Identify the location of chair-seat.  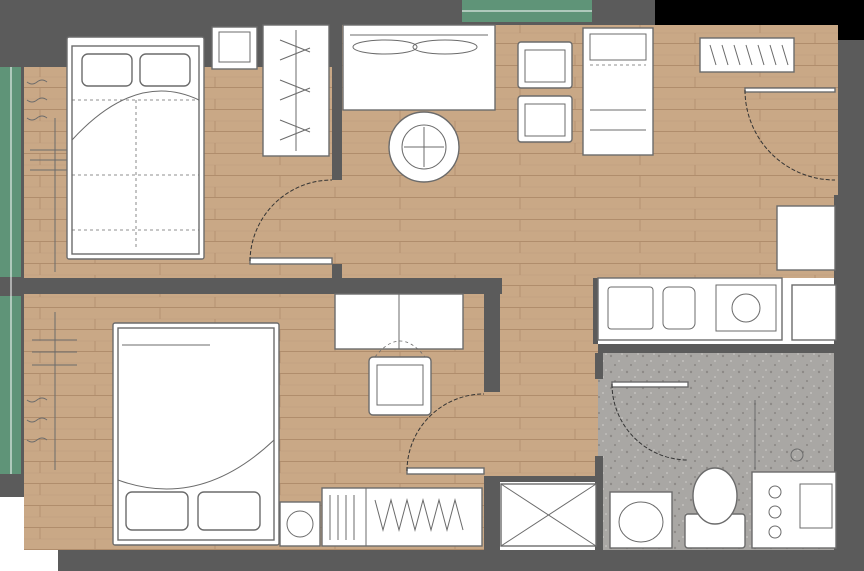
(400, 386).